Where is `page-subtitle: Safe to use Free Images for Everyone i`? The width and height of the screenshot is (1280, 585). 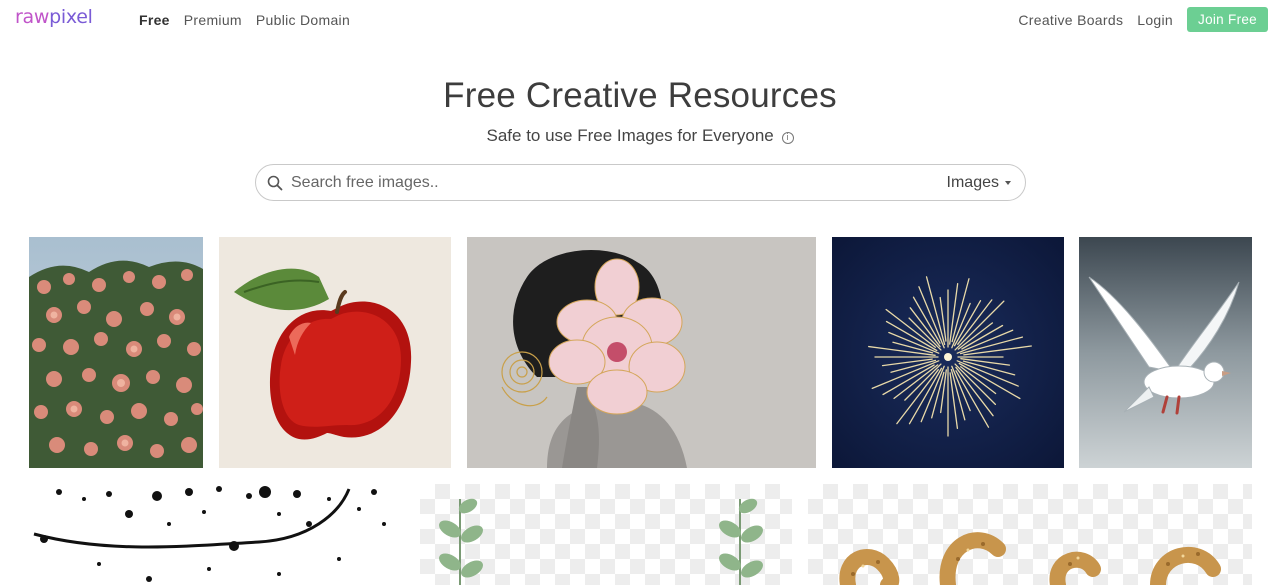 page-subtitle: Safe to use Free Images for Everyone i is located at coordinates (640, 136).